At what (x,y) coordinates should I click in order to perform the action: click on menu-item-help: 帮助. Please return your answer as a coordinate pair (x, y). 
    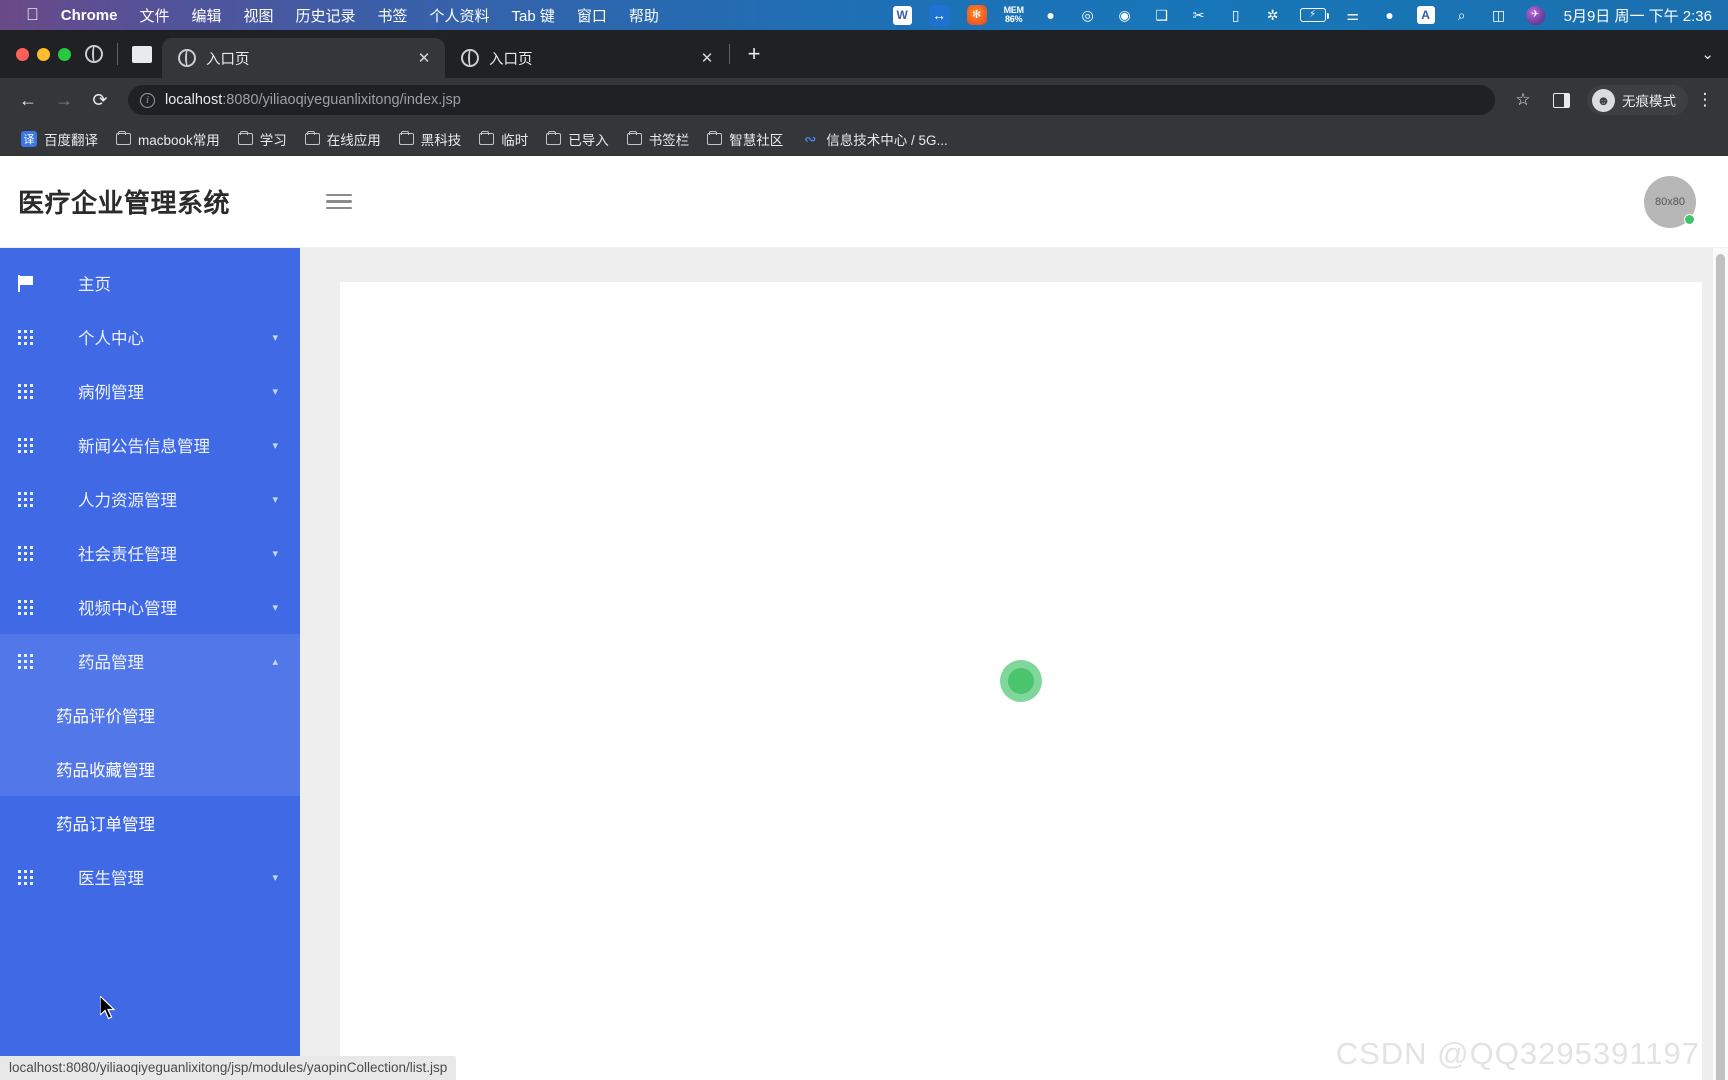
    Looking at the image, I should click on (644, 15).